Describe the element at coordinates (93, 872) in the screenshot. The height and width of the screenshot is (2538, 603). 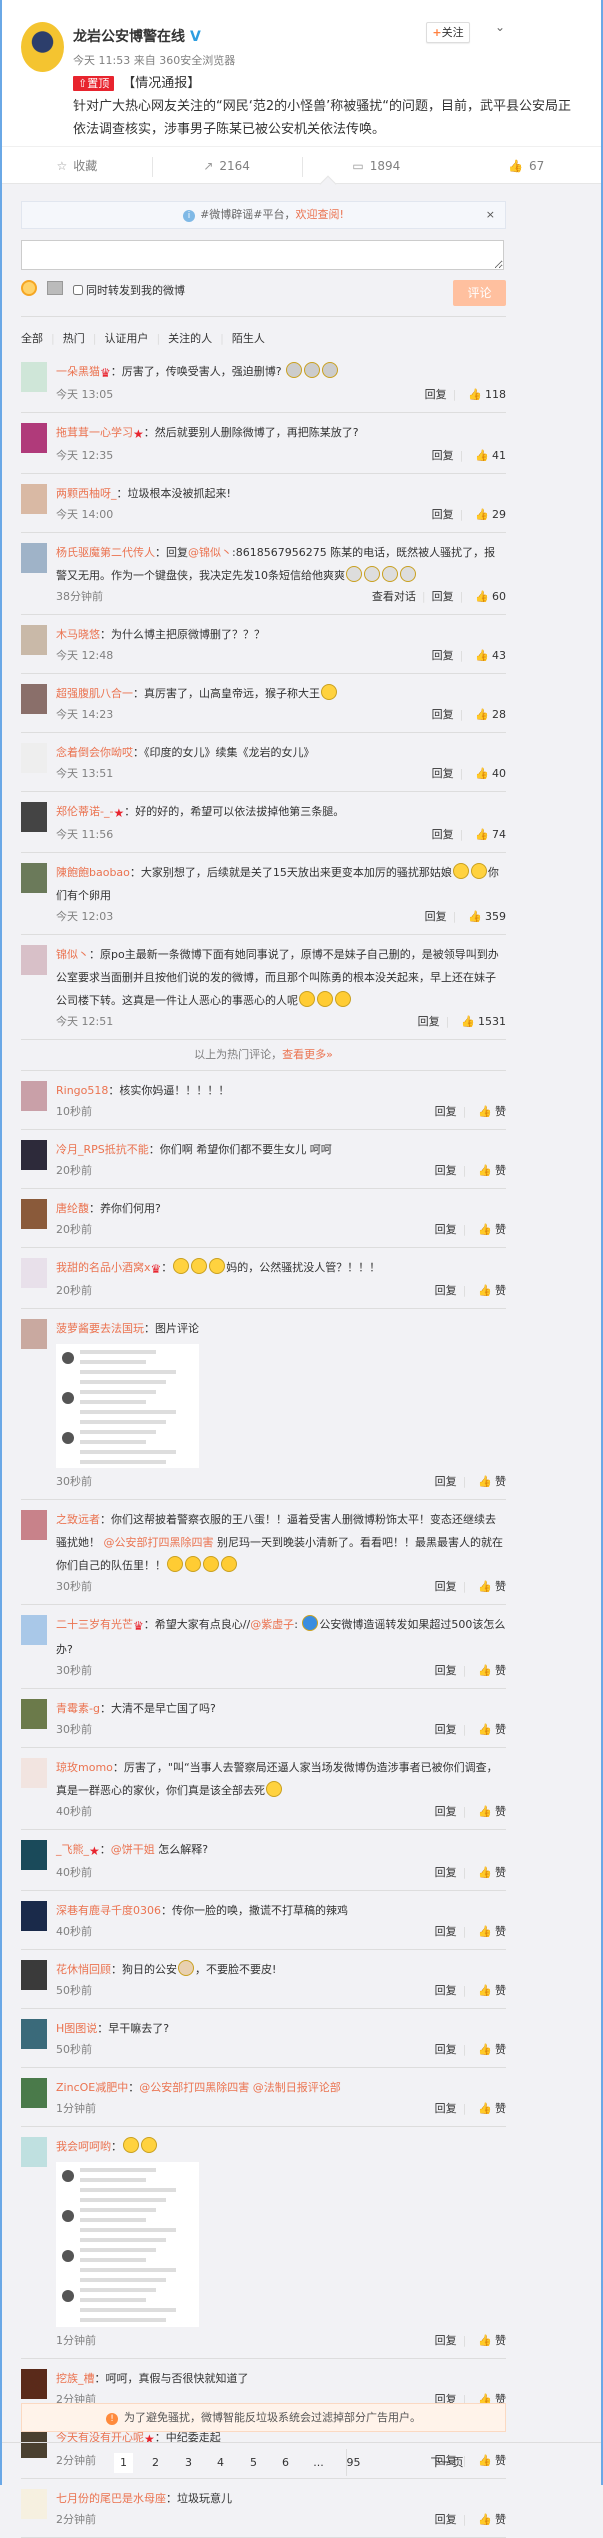
I see `commenter-name: 陳飽飽baobao` at that location.